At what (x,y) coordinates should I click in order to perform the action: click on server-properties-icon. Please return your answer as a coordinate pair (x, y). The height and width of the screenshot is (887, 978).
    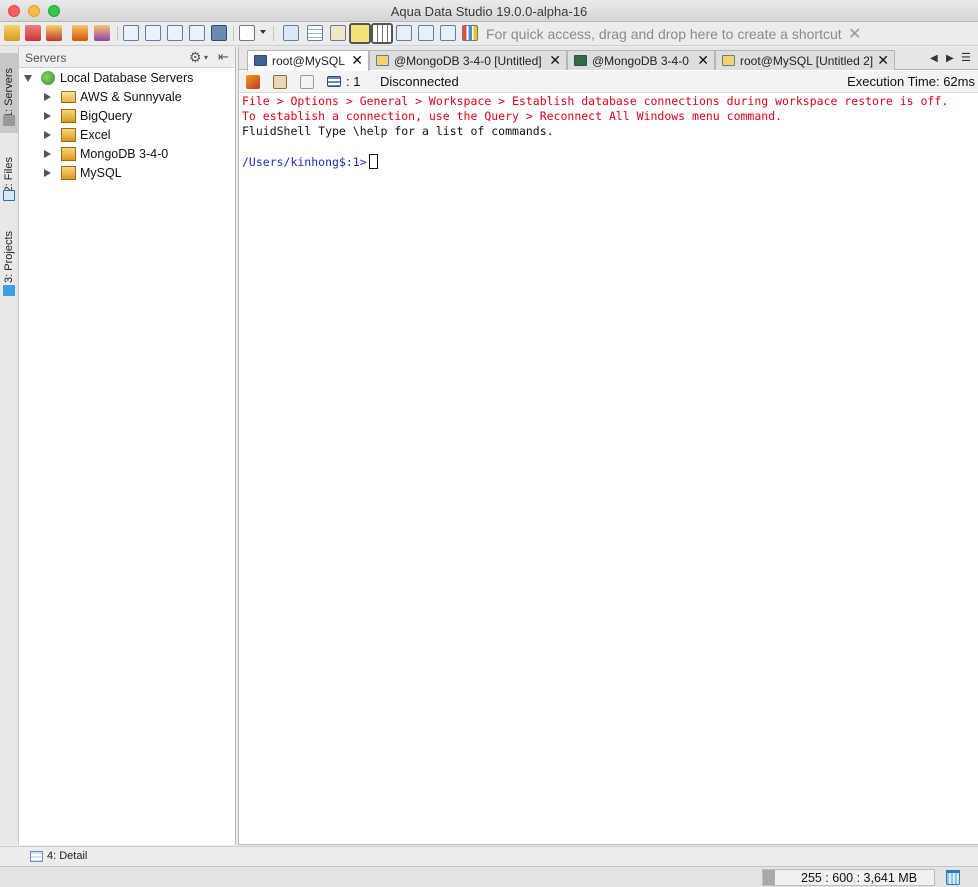
    Looking at the image, I should click on (54, 33).